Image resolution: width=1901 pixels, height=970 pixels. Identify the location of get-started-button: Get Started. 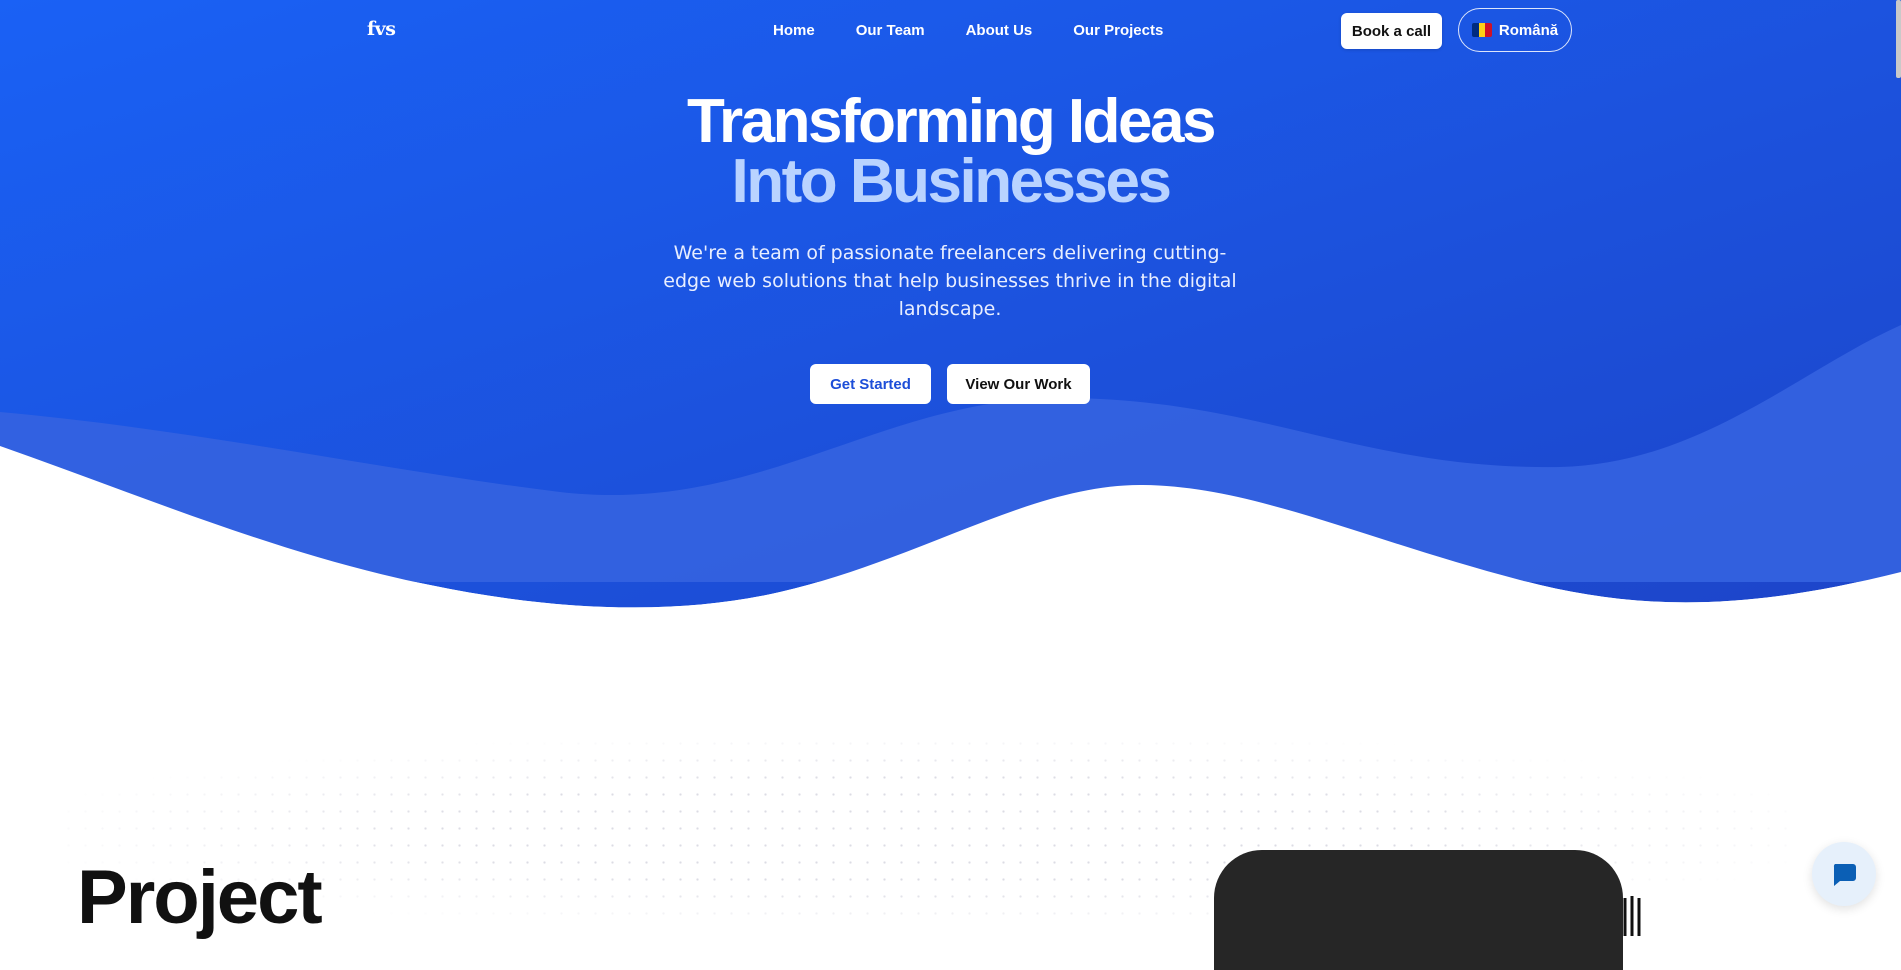
(870, 384).